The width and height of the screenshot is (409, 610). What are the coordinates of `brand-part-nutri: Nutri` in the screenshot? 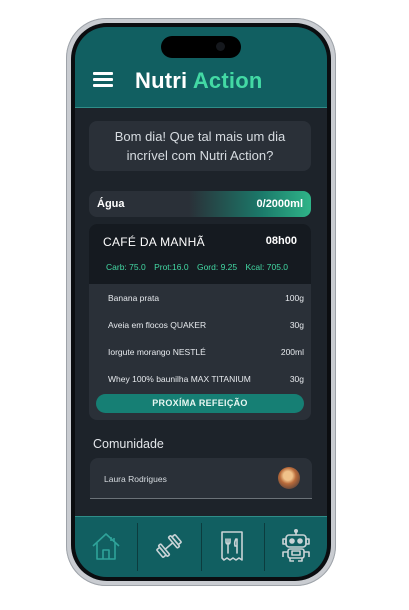 It's located at (161, 80).